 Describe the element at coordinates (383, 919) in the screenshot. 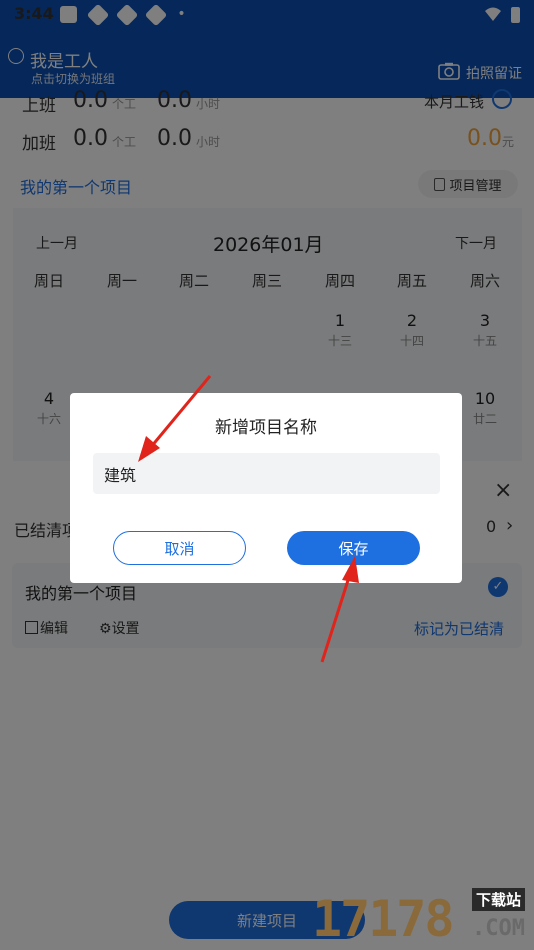

I see `watermark-number: 17178` at that location.